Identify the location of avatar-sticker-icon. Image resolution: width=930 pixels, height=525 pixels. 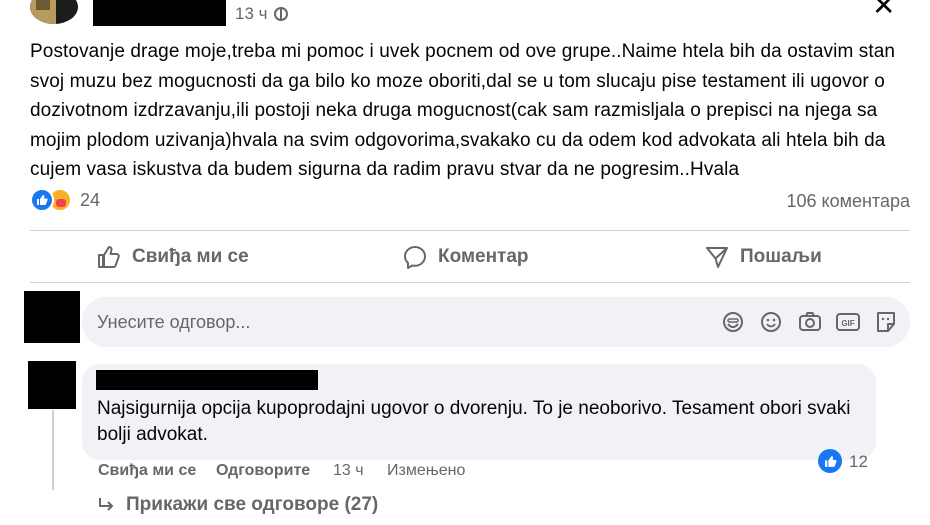
(886, 322).